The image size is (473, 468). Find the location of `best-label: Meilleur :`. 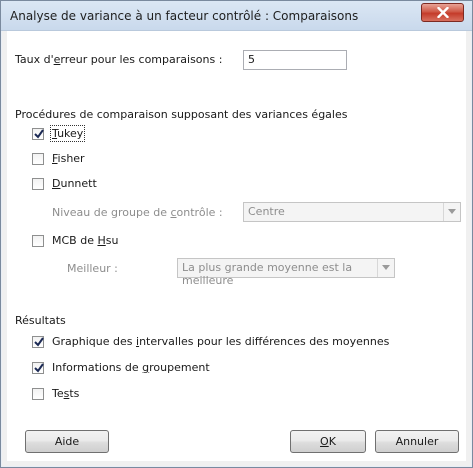

best-label: Meilleur : is located at coordinates (92, 268).